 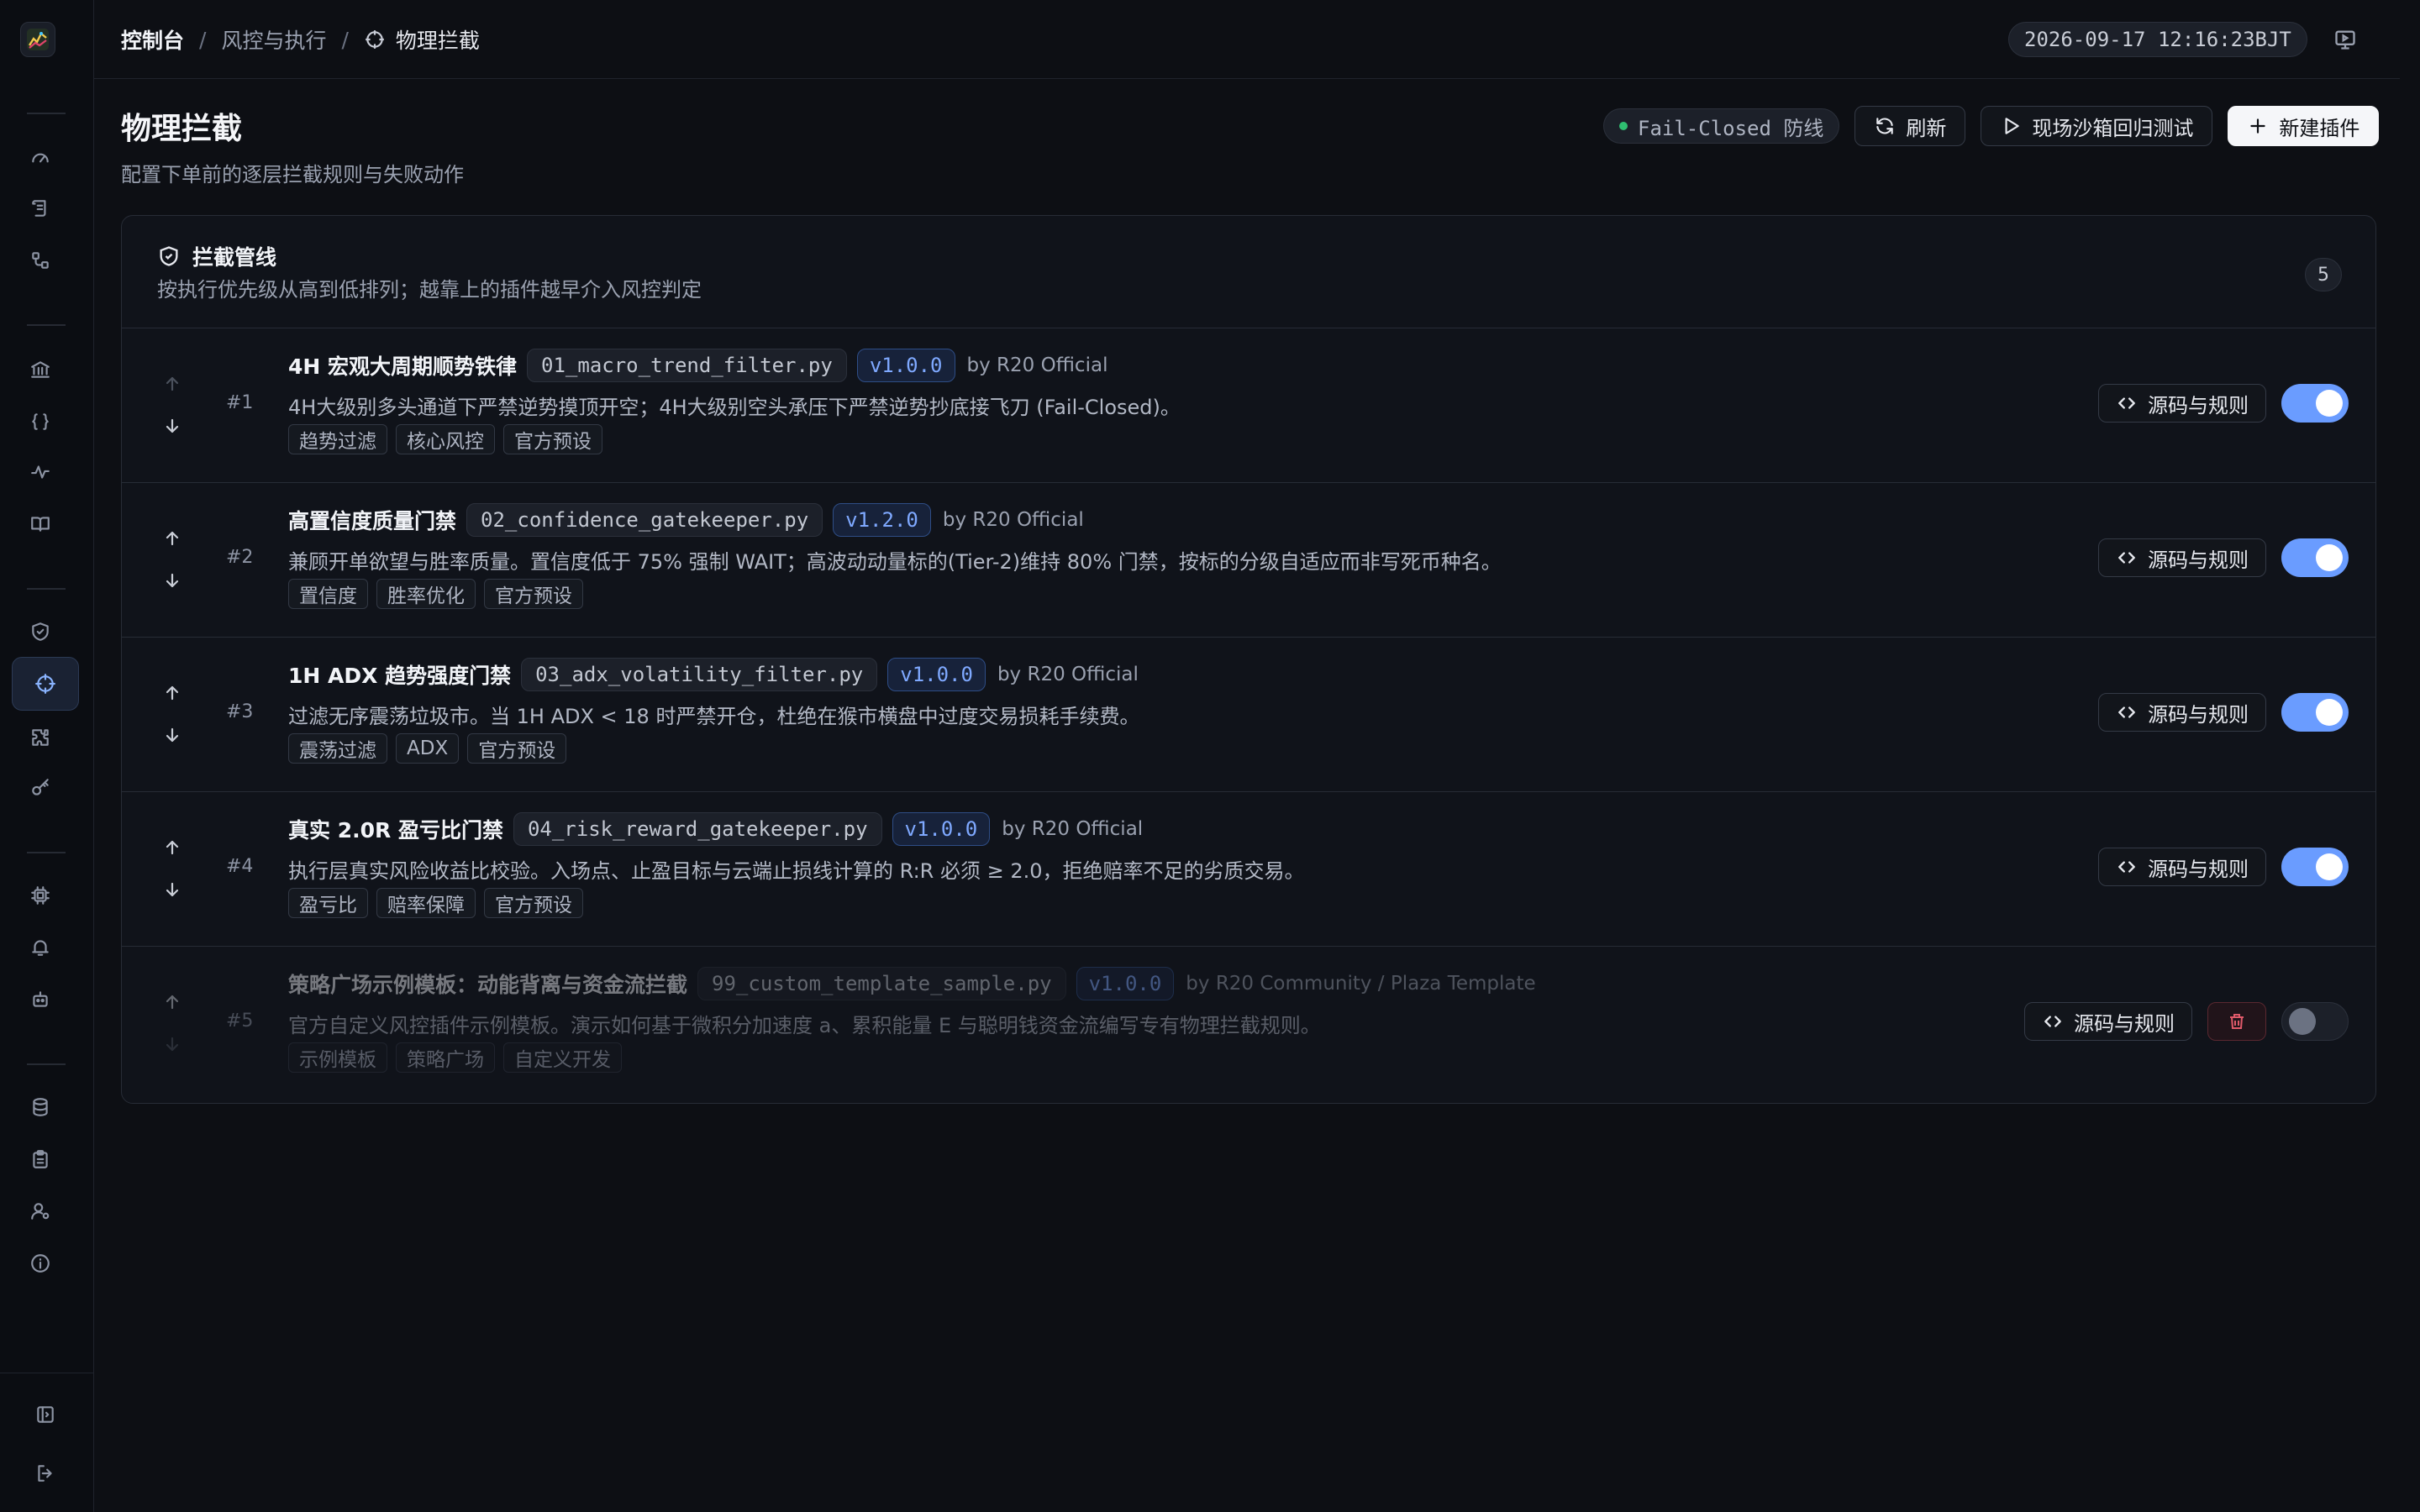 What do you see at coordinates (2012, 126) in the screenshot?
I see `play-icon` at bounding box center [2012, 126].